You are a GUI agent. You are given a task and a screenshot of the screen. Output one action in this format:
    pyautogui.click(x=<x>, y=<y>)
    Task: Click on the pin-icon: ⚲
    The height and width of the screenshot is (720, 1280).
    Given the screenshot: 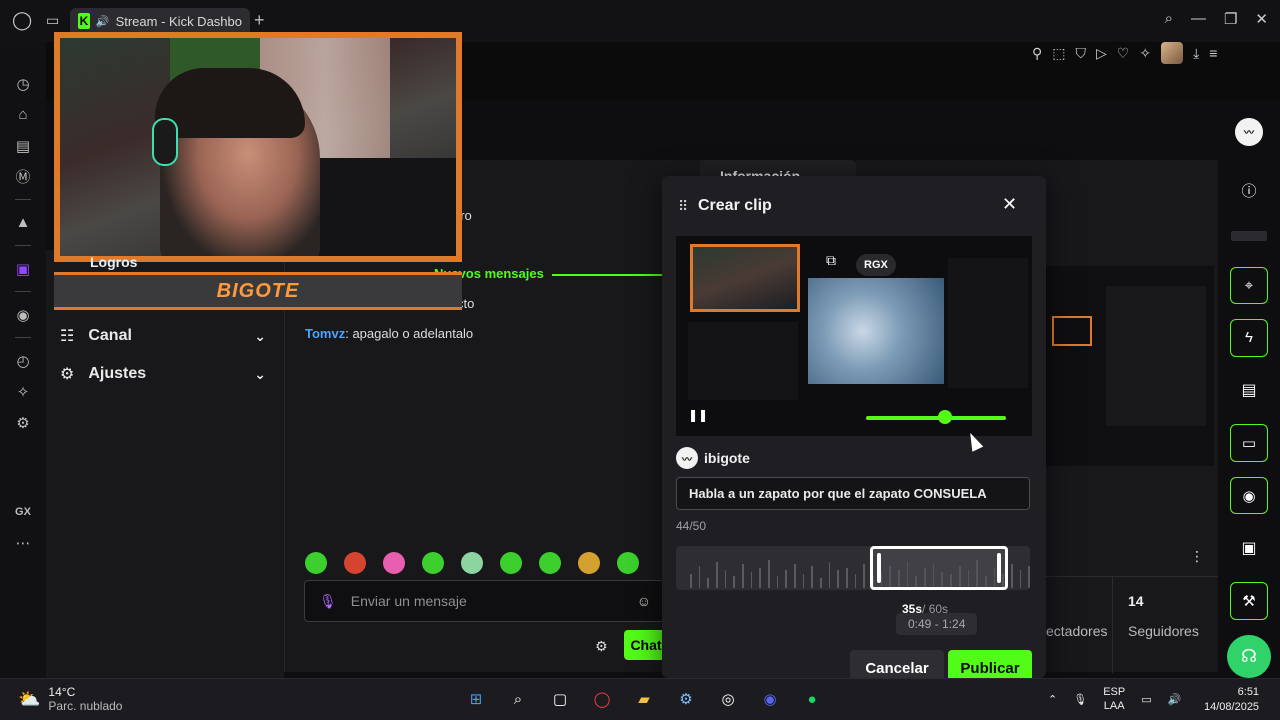 What is the action you would take?
    pyautogui.click(x=1037, y=53)
    